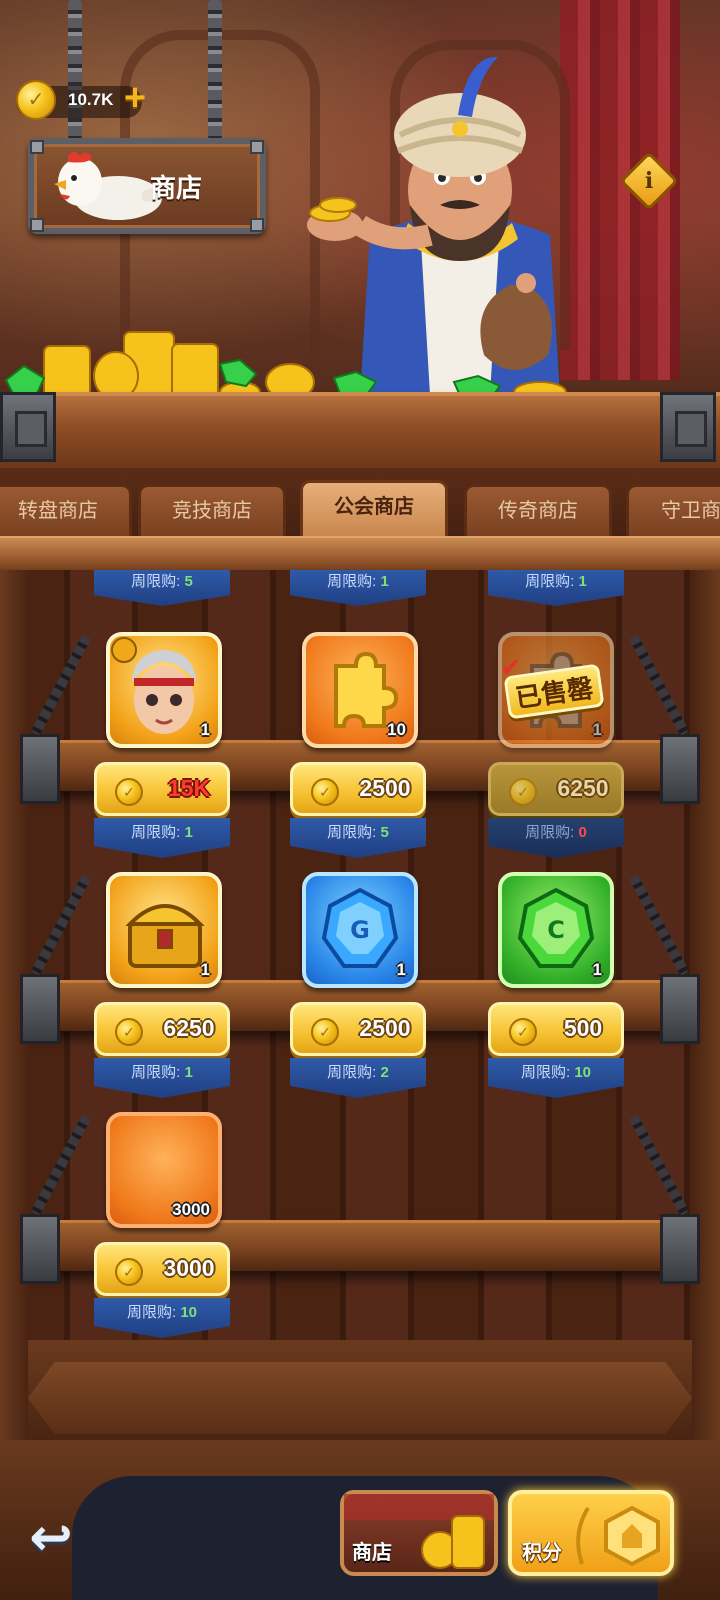  What do you see at coordinates (164, 690) in the screenshot?
I see `item-hero-portrait: 1` at bounding box center [164, 690].